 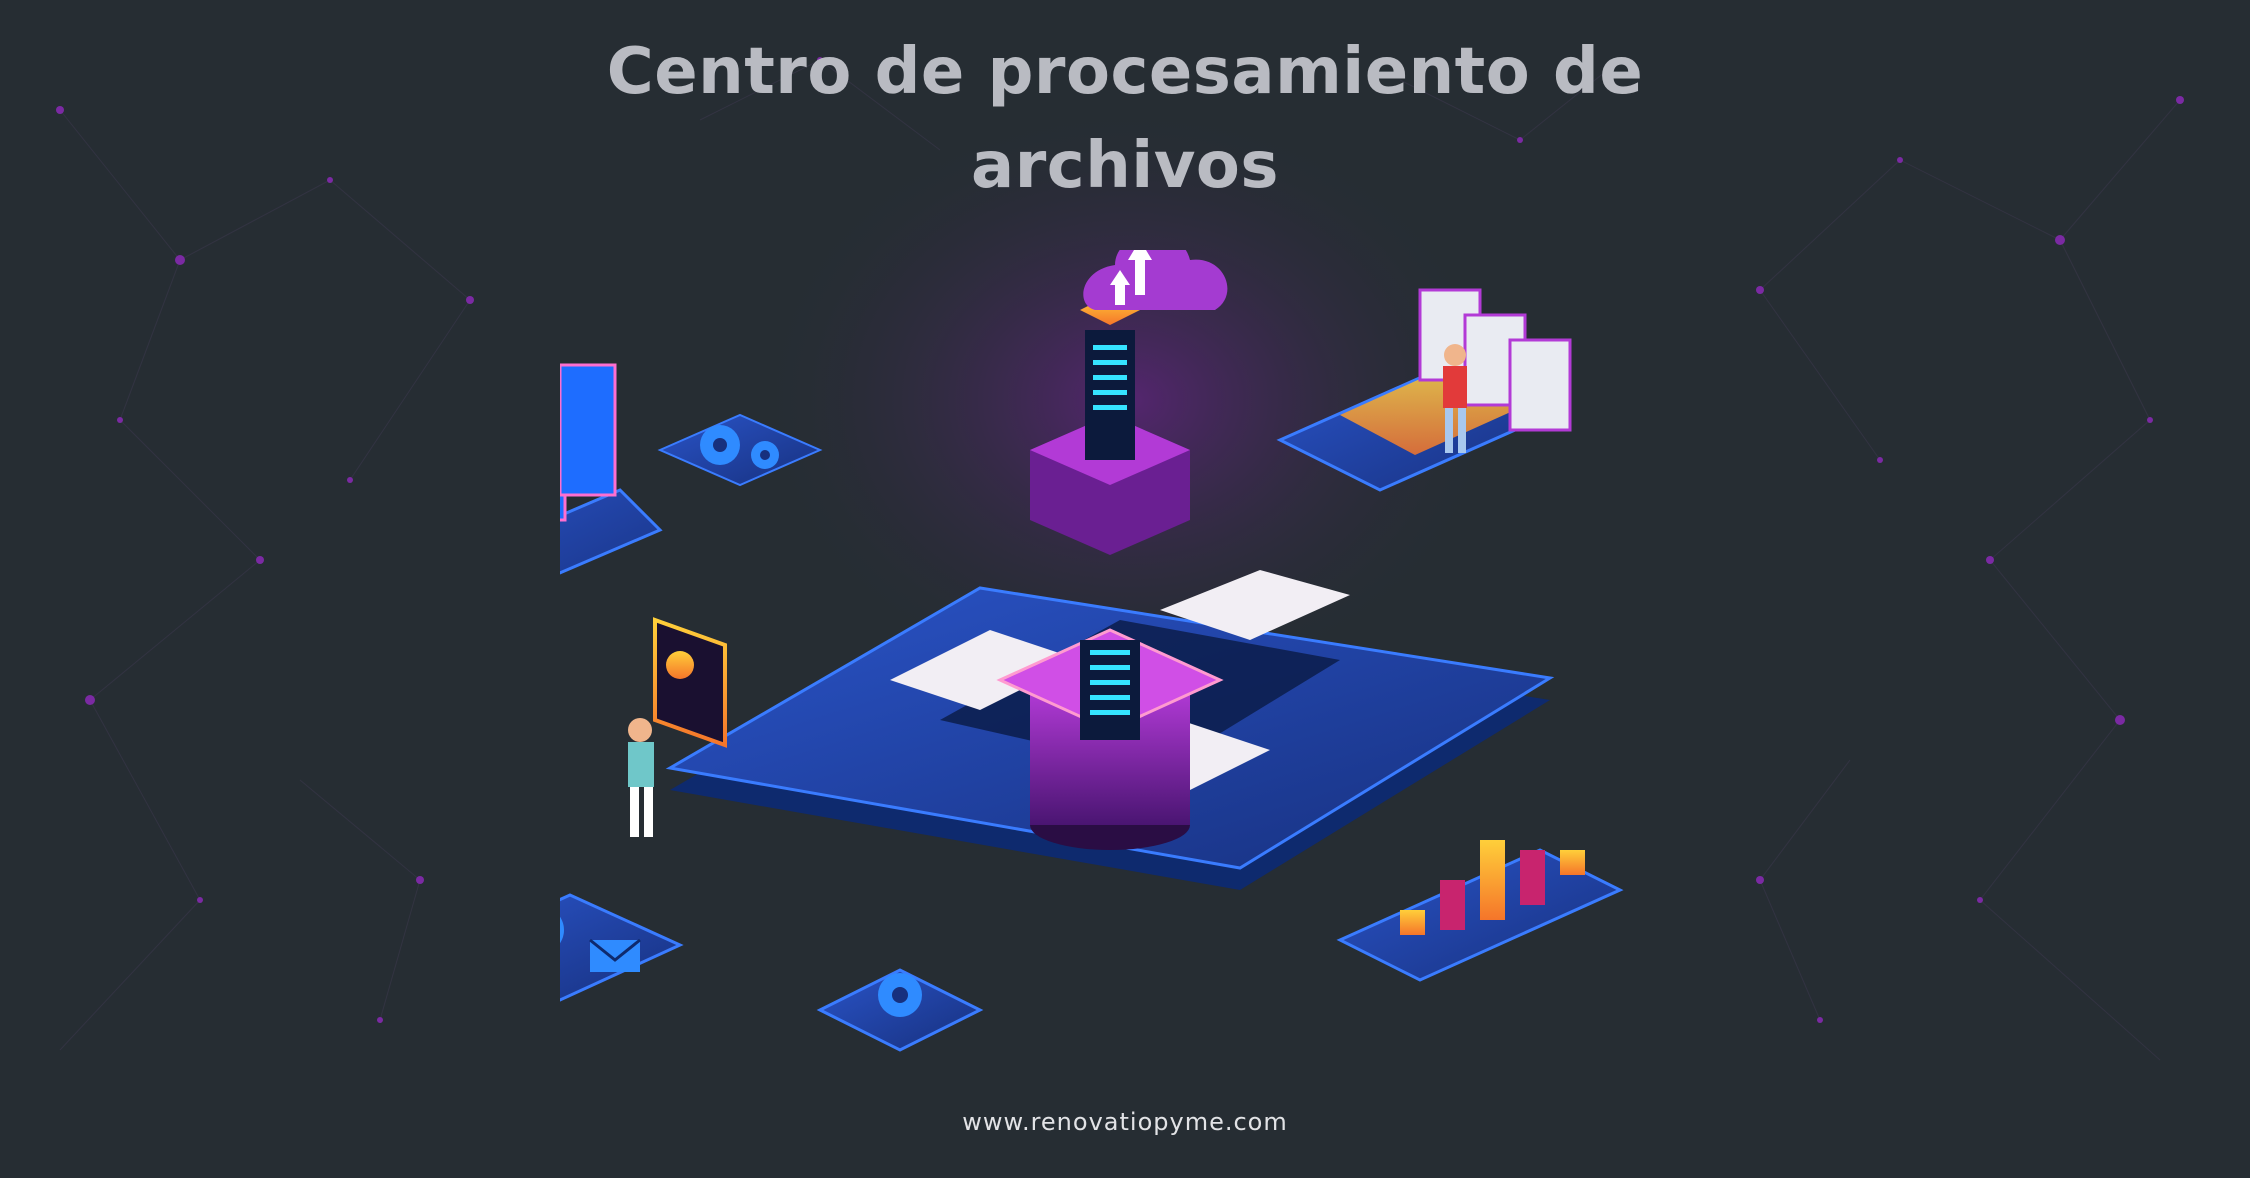 I want to click on page-title-line-1: Centro de procesamiento de, so click(x=1125, y=72).